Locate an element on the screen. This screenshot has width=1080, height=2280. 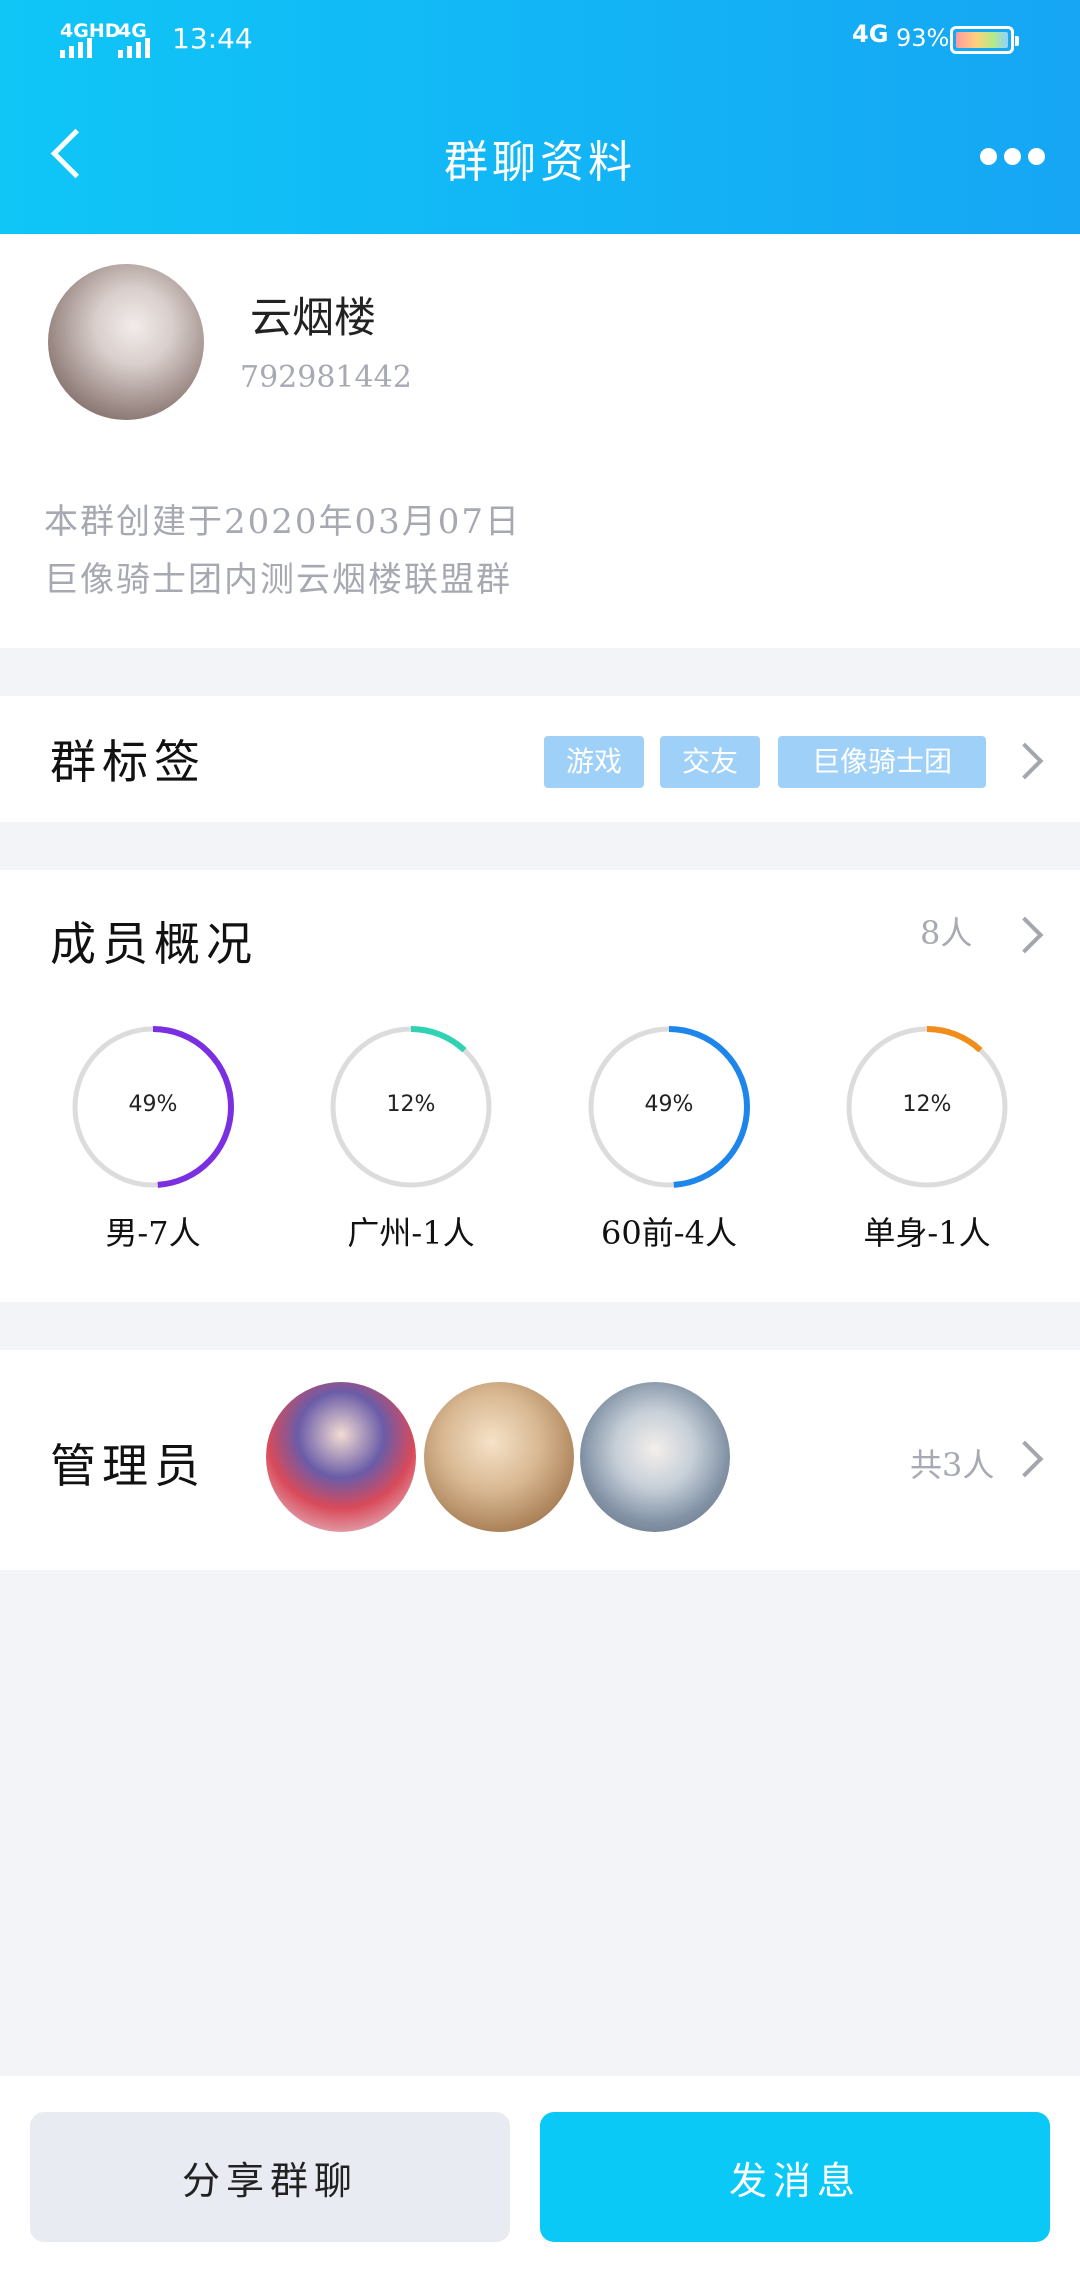
more-options-icon is located at coordinates (1015, 158).